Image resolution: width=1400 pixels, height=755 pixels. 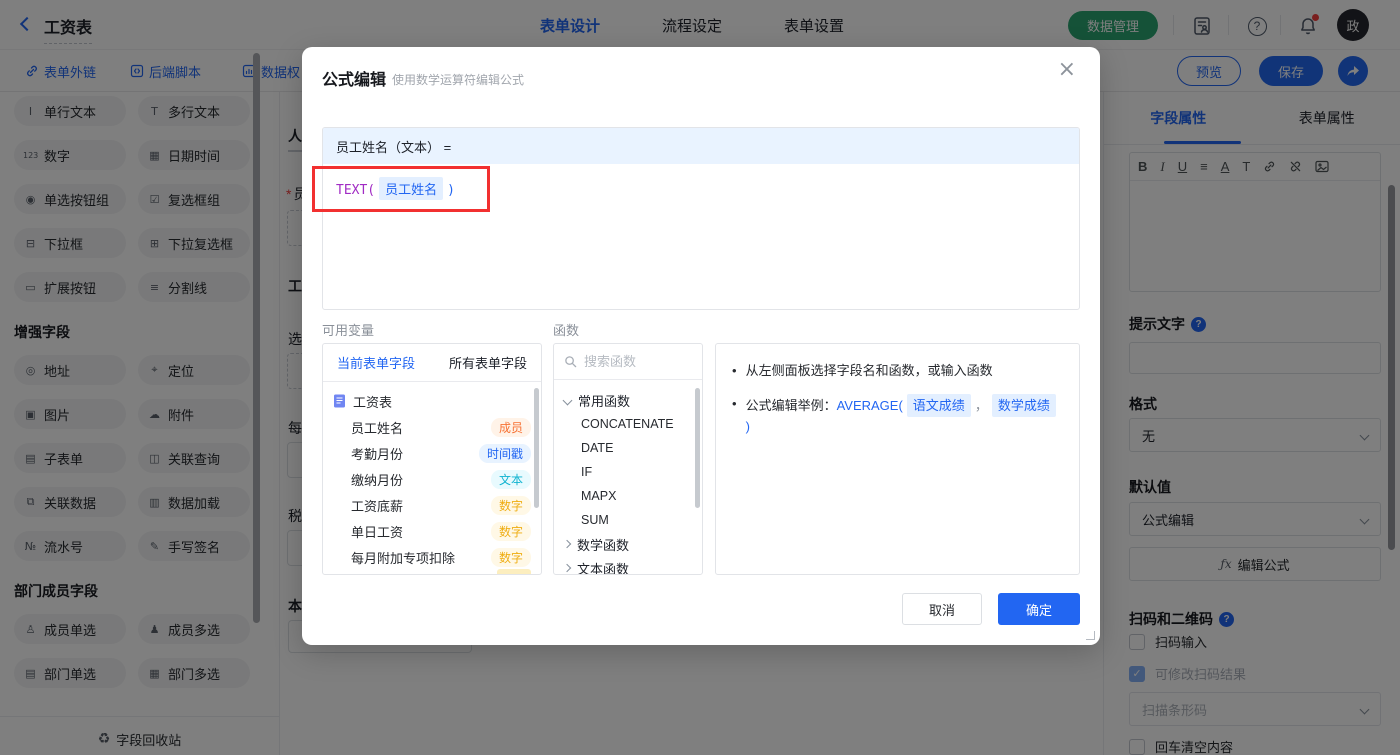 What do you see at coordinates (566, 330) in the screenshot?
I see `functions-label: 函数` at bounding box center [566, 330].